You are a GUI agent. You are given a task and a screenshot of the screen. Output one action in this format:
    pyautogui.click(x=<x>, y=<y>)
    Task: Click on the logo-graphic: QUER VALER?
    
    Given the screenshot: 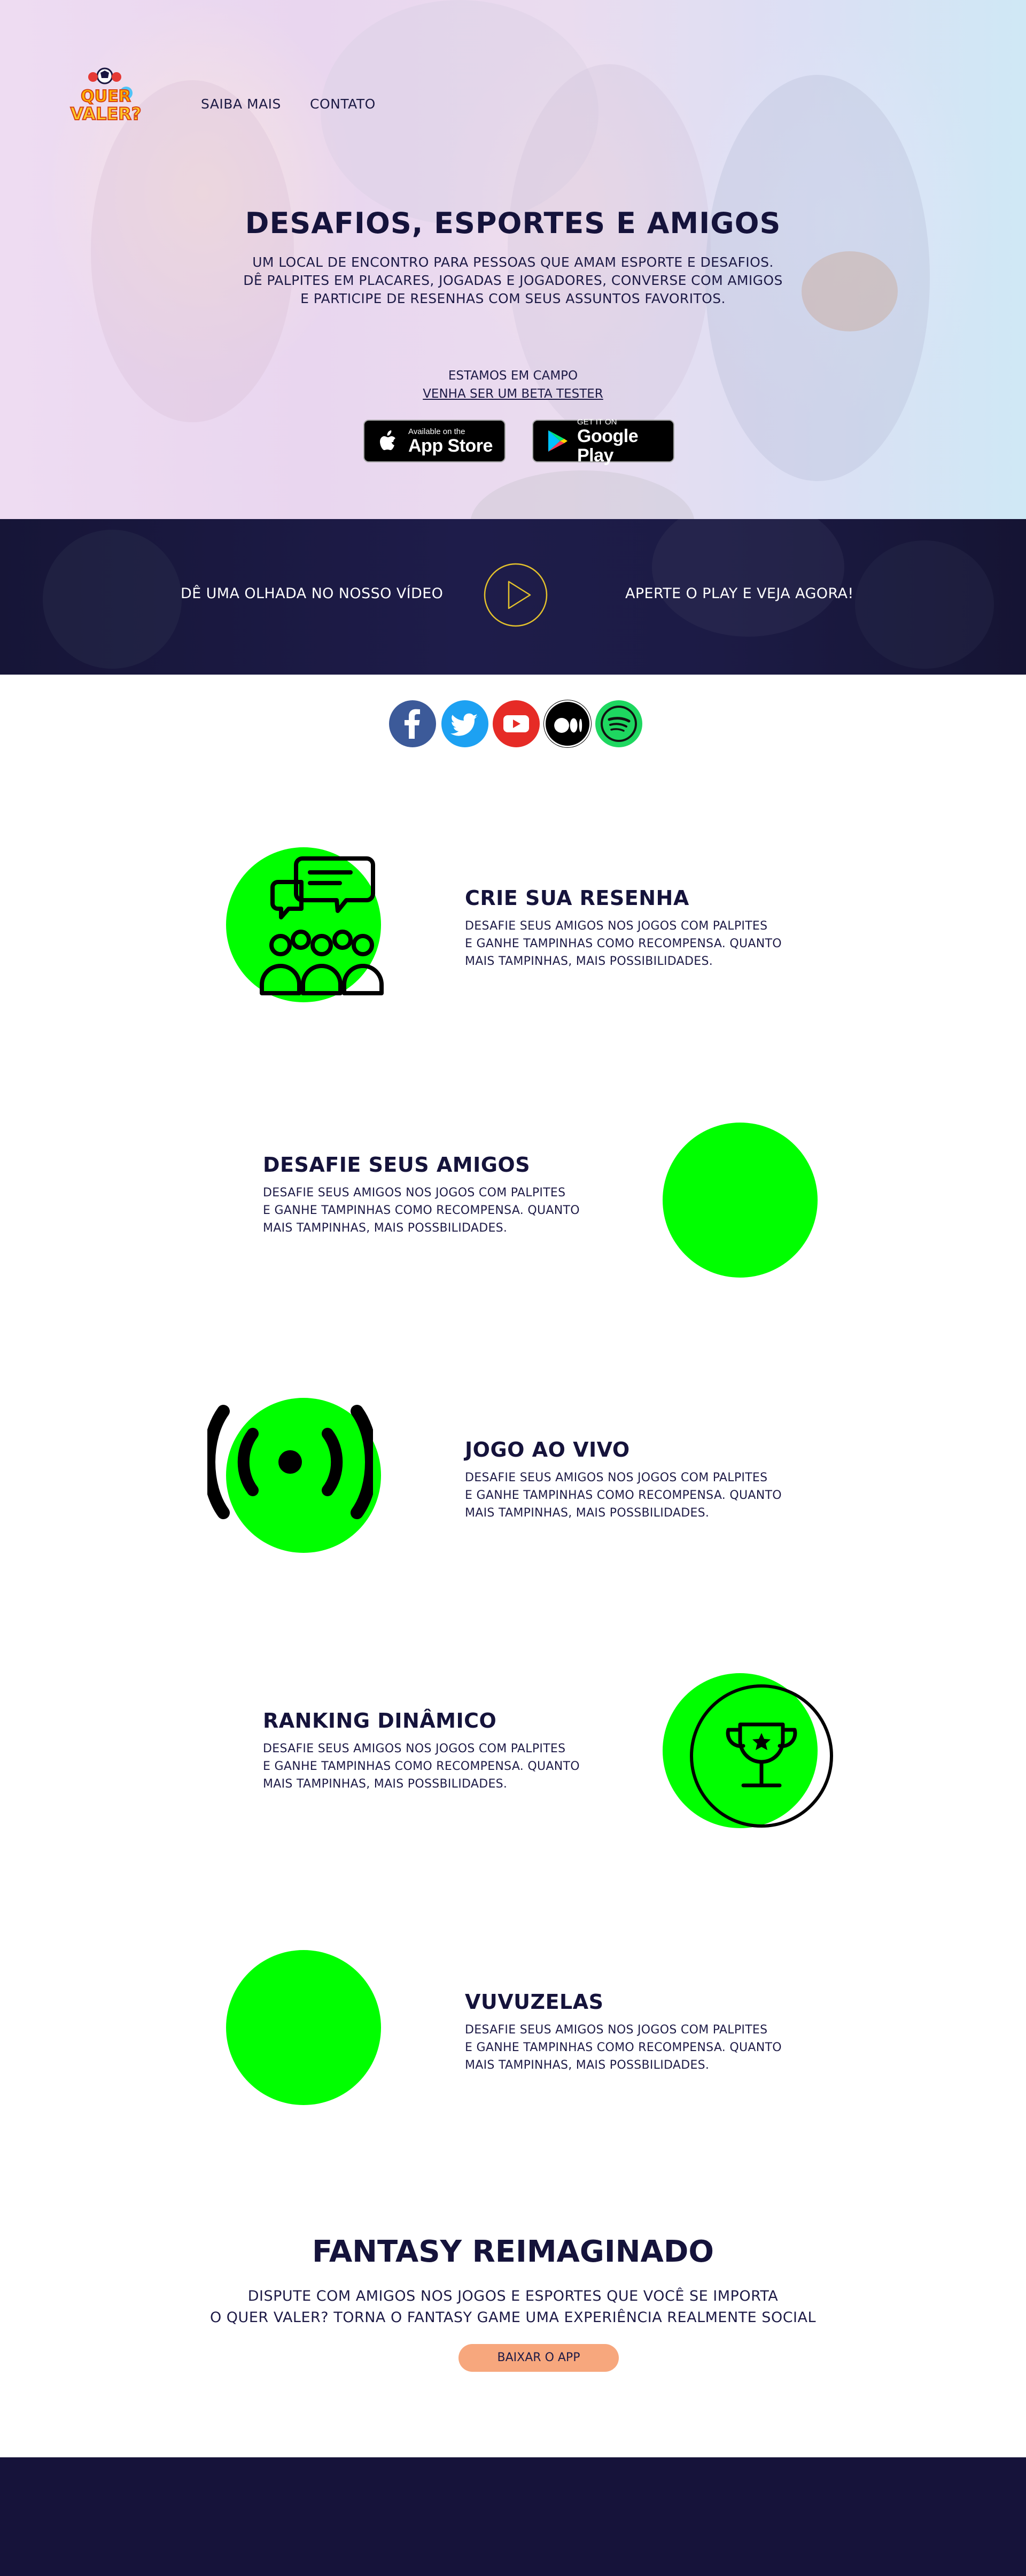 What is the action you would take?
    pyautogui.click(x=106, y=96)
    